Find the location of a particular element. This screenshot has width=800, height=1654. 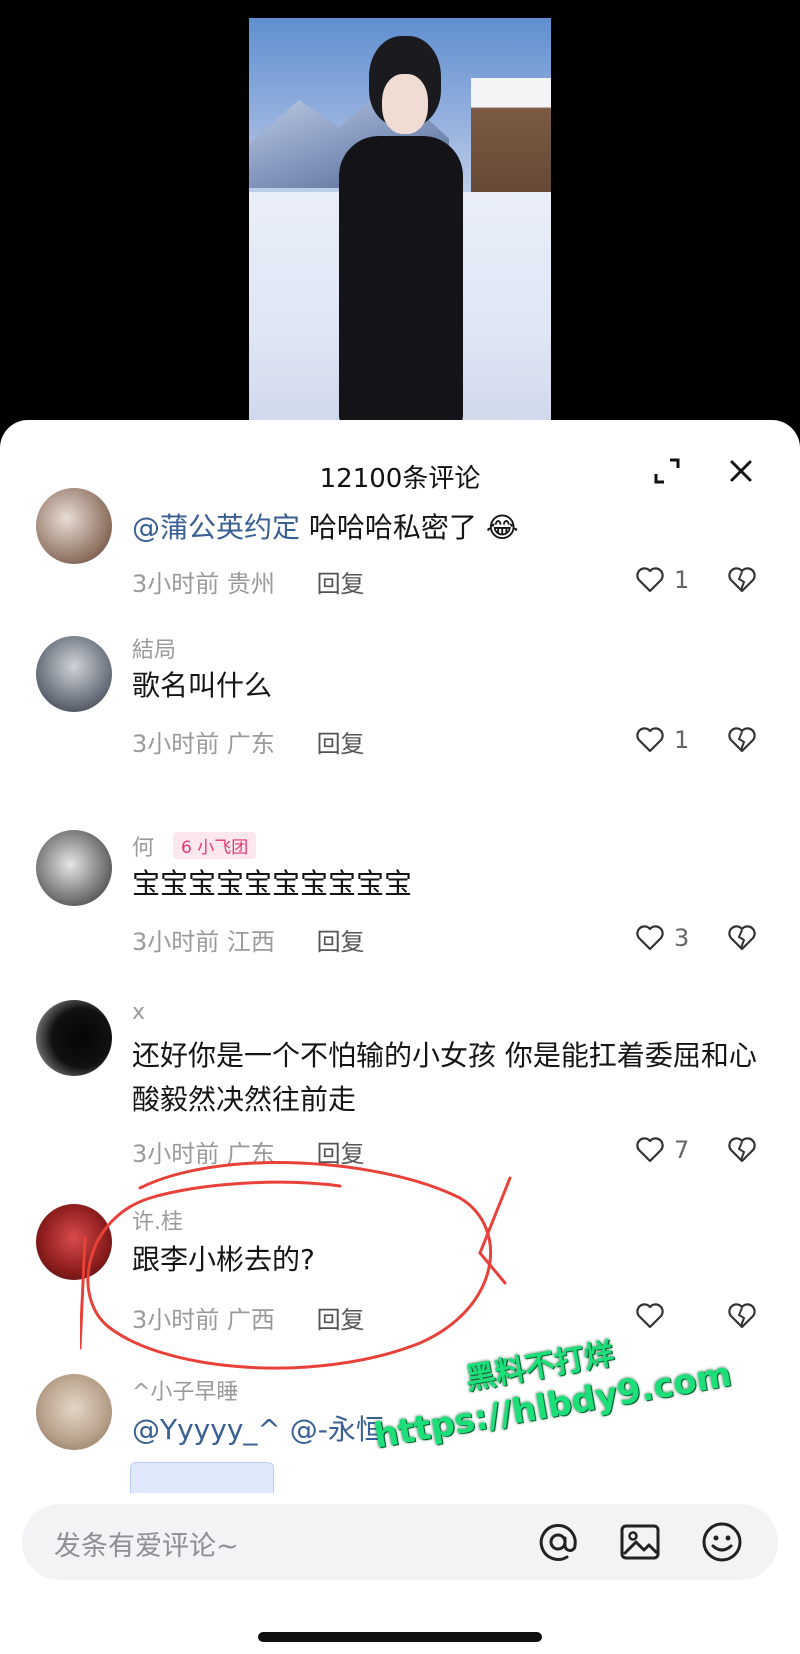

video-thumbnail is located at coordinates (400, 220).